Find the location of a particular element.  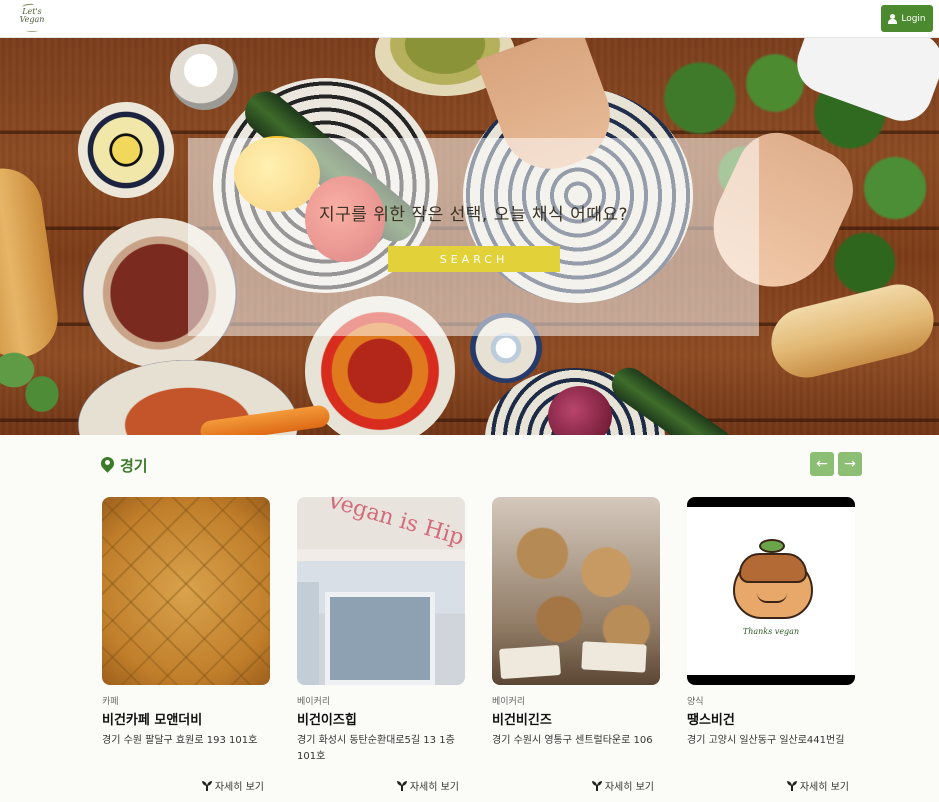

carousel-prev-button: ← is located at coordinates (822, 464).